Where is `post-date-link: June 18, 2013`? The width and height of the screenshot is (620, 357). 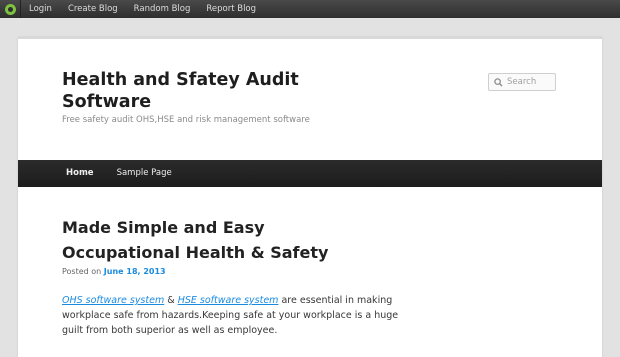
post-date-link: June 18, 2013 is located at coordinates (135, 271).